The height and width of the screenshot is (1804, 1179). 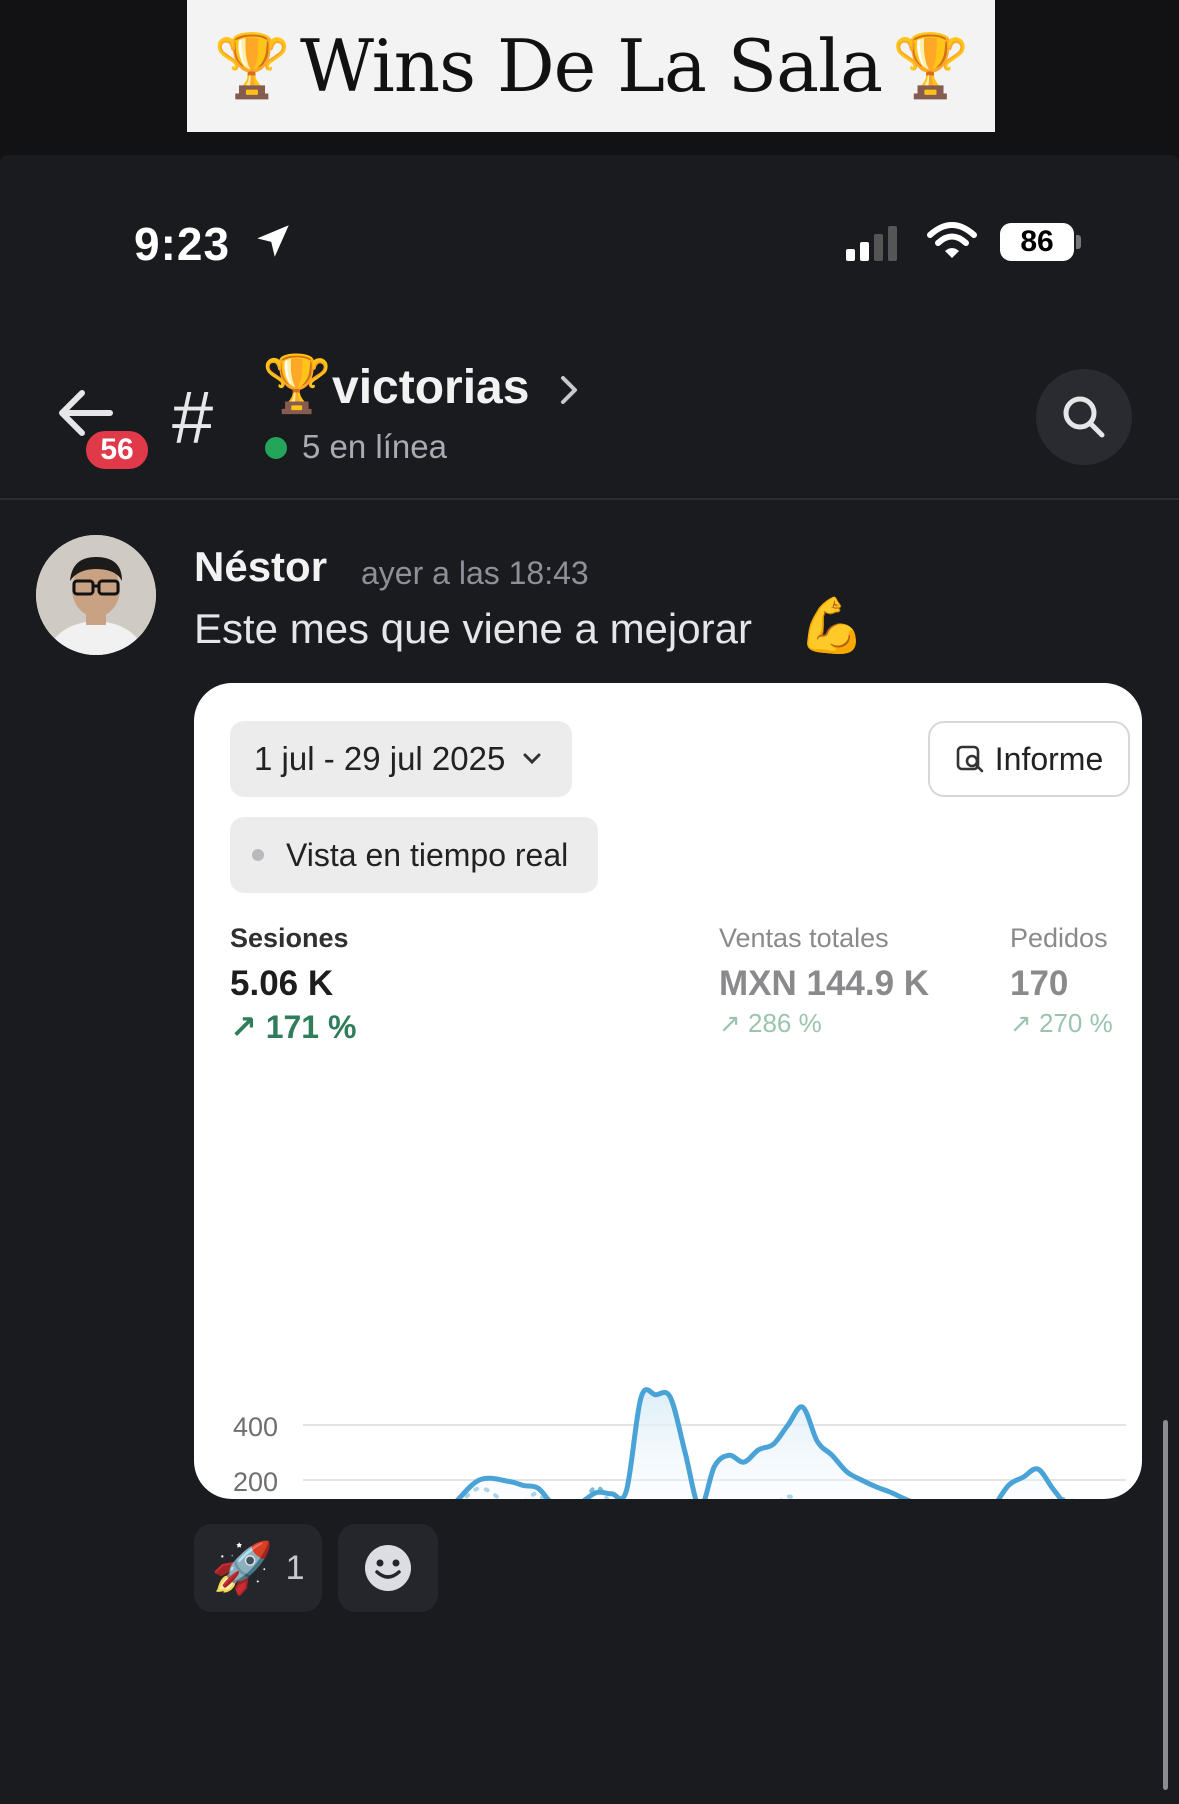 What do you see at coordinates (96, 595) in the screenshot?
I see `avatar` at bounding box center [96, 595].